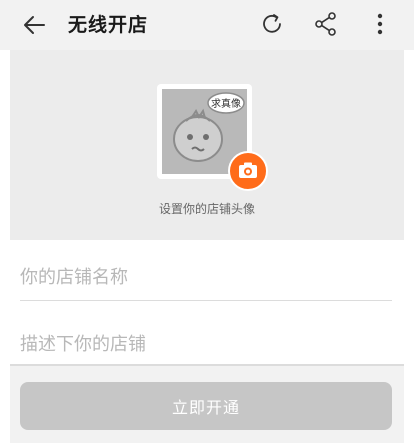  I want to click on refresh-icon, so click(272, 24).